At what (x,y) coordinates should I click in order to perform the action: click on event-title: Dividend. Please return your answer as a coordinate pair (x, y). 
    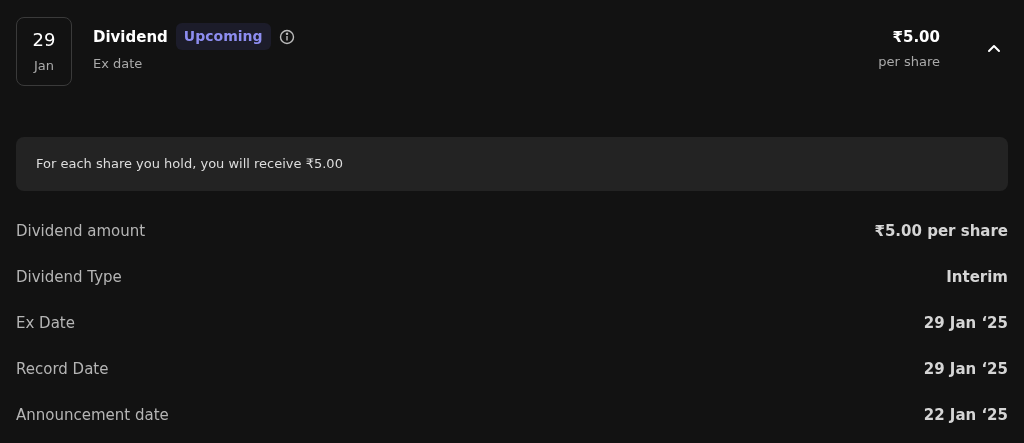
    Looking at the image, I should click on (130, 37).